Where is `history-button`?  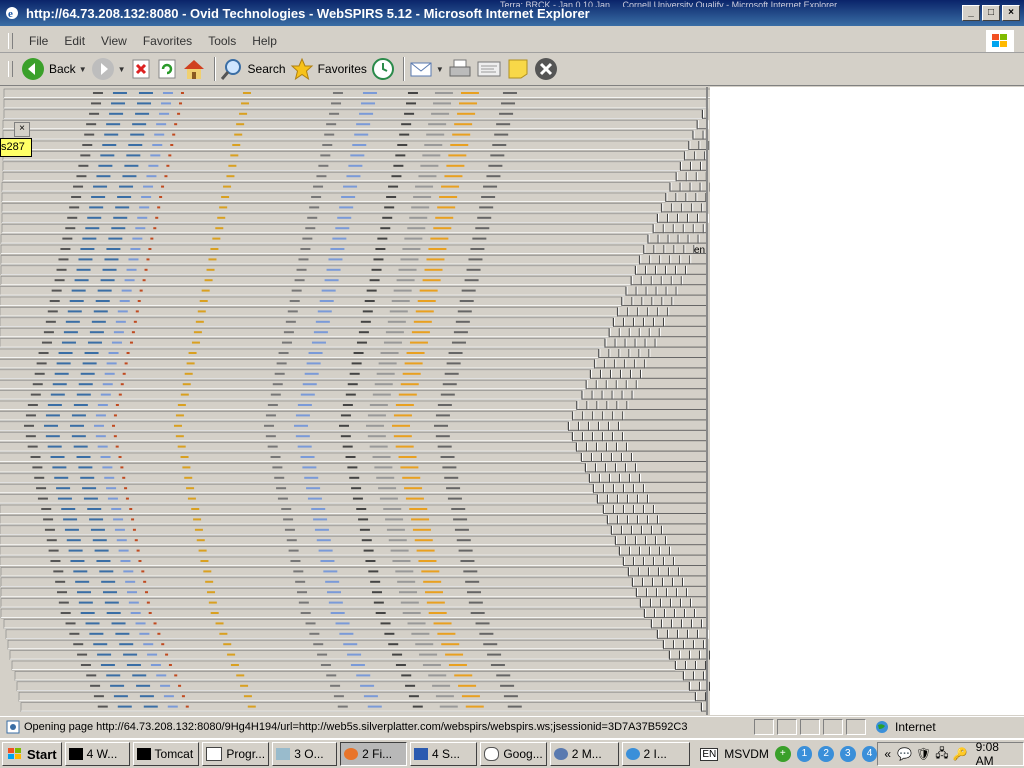
history-button is located at coordinates (383, 69).